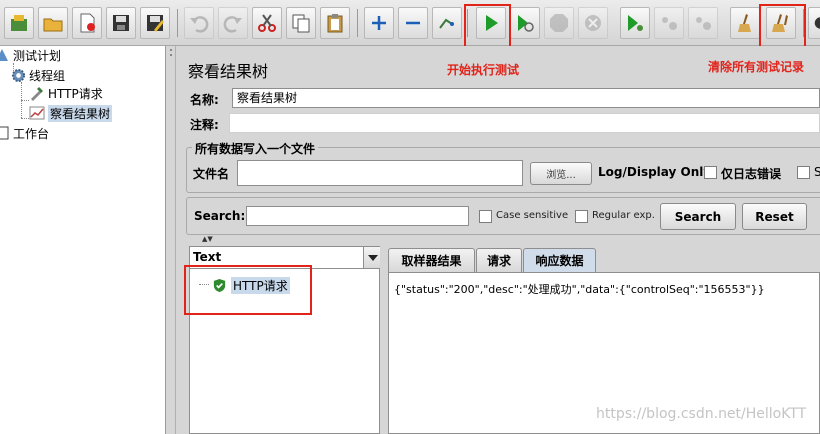 The height and width of the screenshot is (434, 820). What do you see at coordinates (483, 70) in the screenshot?
I see `start-annotation-label: 开始执行测试` at bounding box center [483, 70].